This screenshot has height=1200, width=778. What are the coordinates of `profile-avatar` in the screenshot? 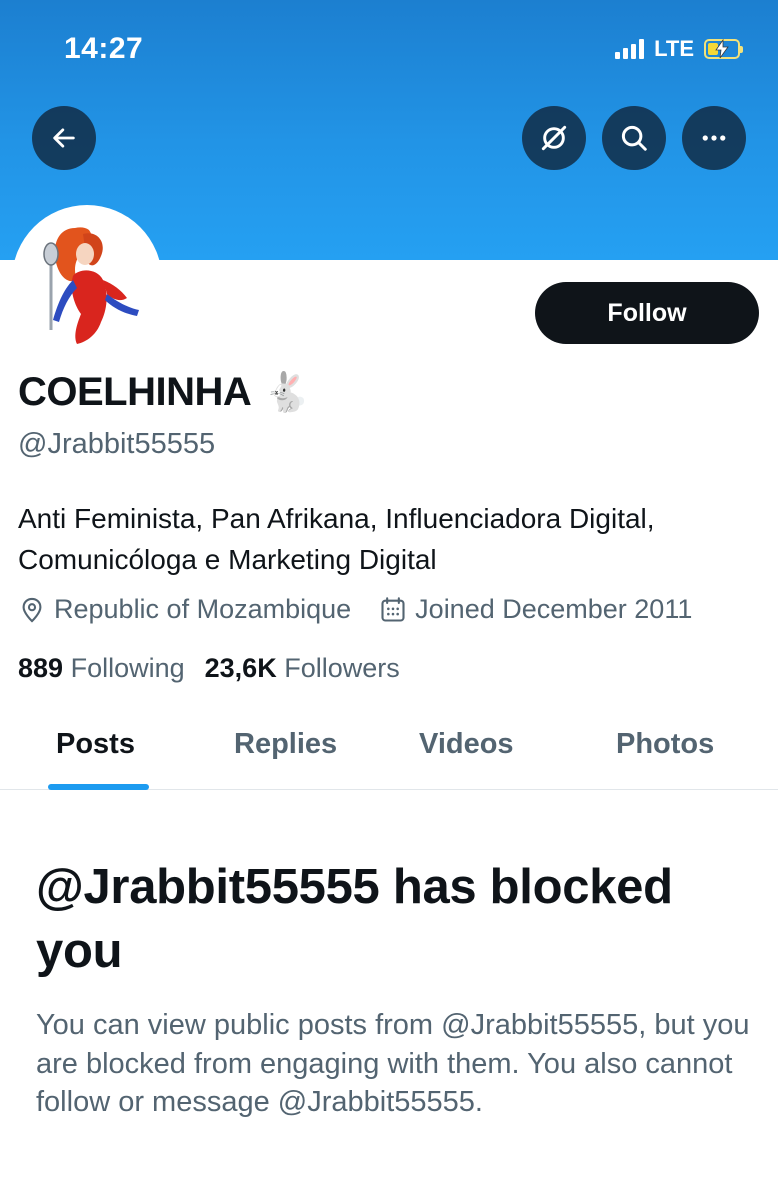 It's located at (87, 280).